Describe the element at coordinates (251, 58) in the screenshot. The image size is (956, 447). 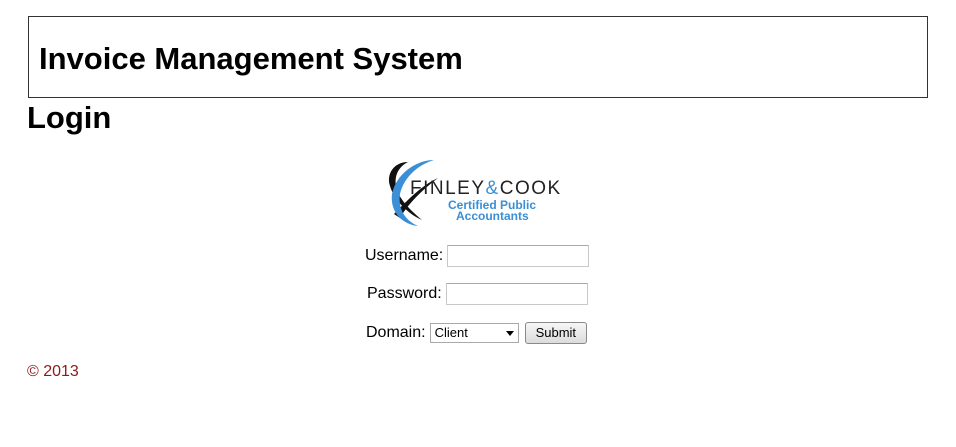
I see `app-title: Invoice Management System` at that location.